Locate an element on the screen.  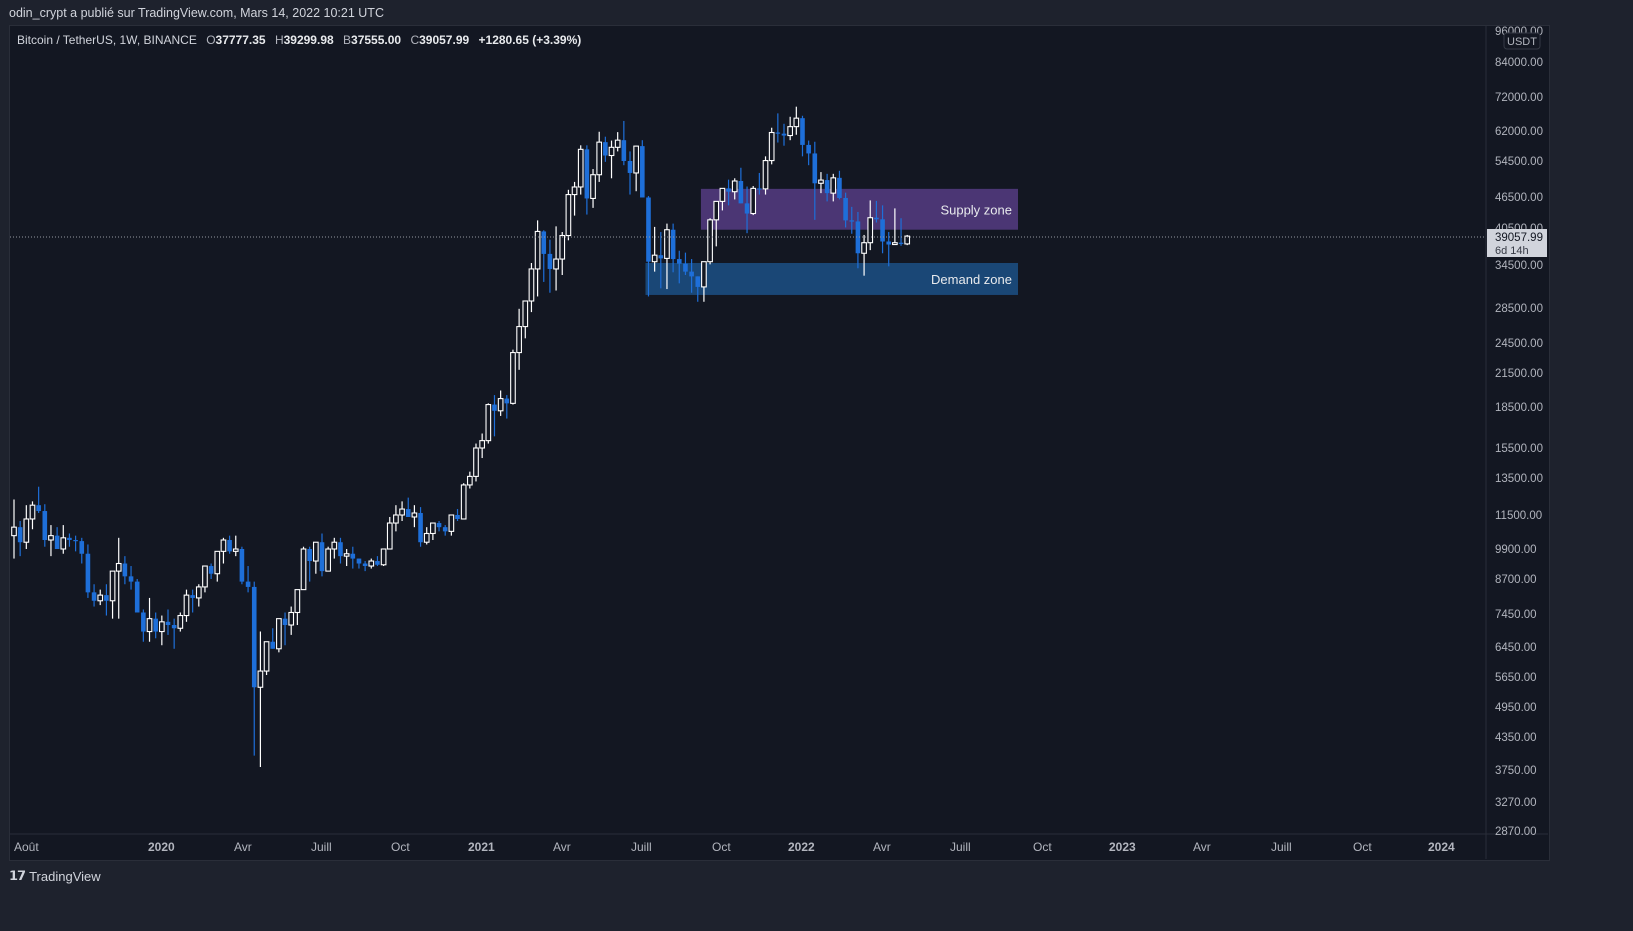
price-tick-label: 3270.00 is located at coordinates (1516, 803).